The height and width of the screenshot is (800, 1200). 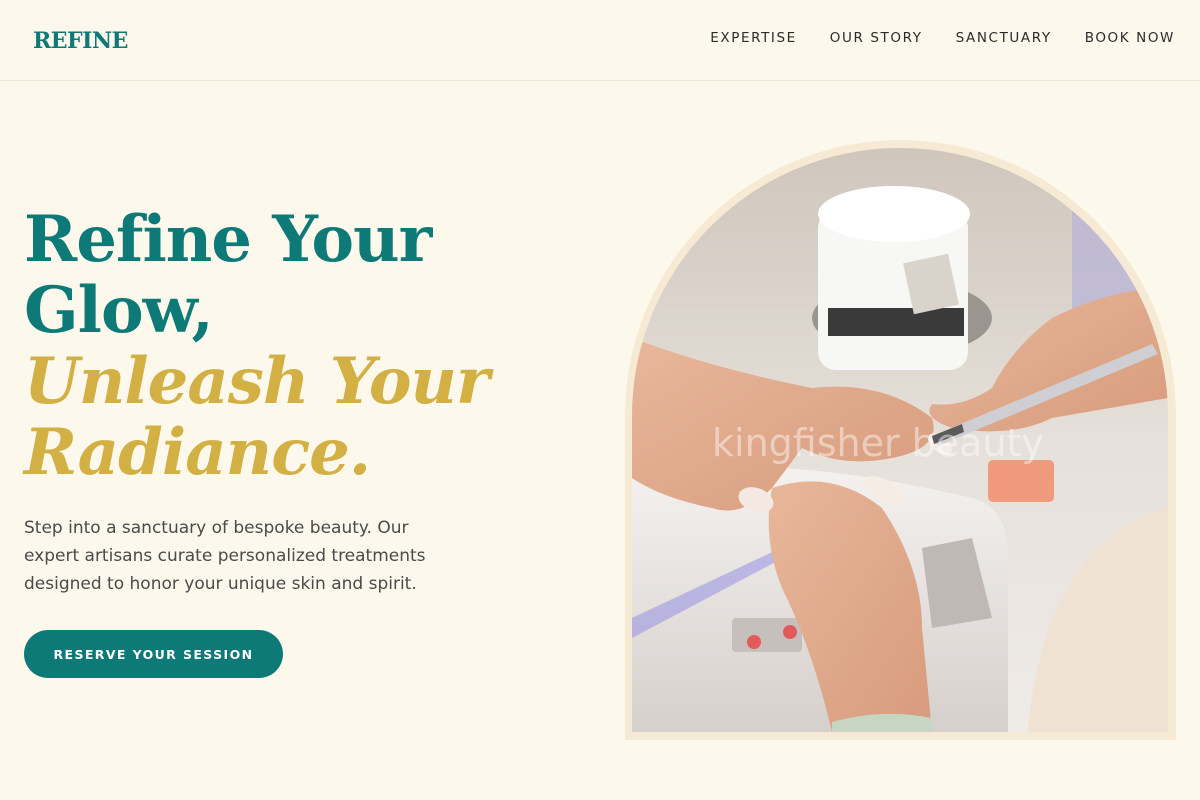 What do you see at coordinates (1130, 38) in the screenshot?
I see `nav-item-book-now: BOOK NOW` at bounding box center [1130, 38].